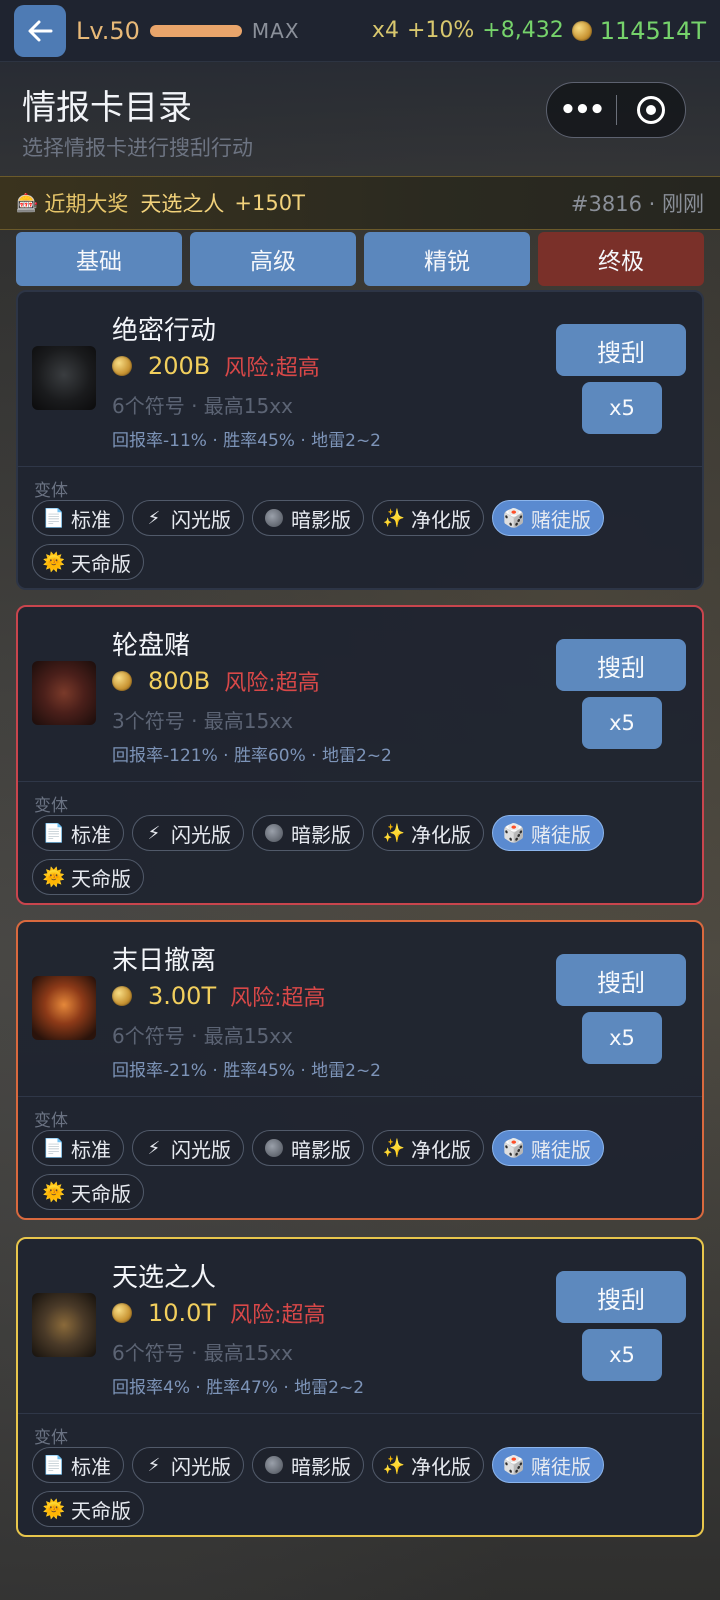  What do you see at coordinates (154, 1148) in the screenshot?
I see `lightning-icon: ⚡` at bounding box center [154, 1148].